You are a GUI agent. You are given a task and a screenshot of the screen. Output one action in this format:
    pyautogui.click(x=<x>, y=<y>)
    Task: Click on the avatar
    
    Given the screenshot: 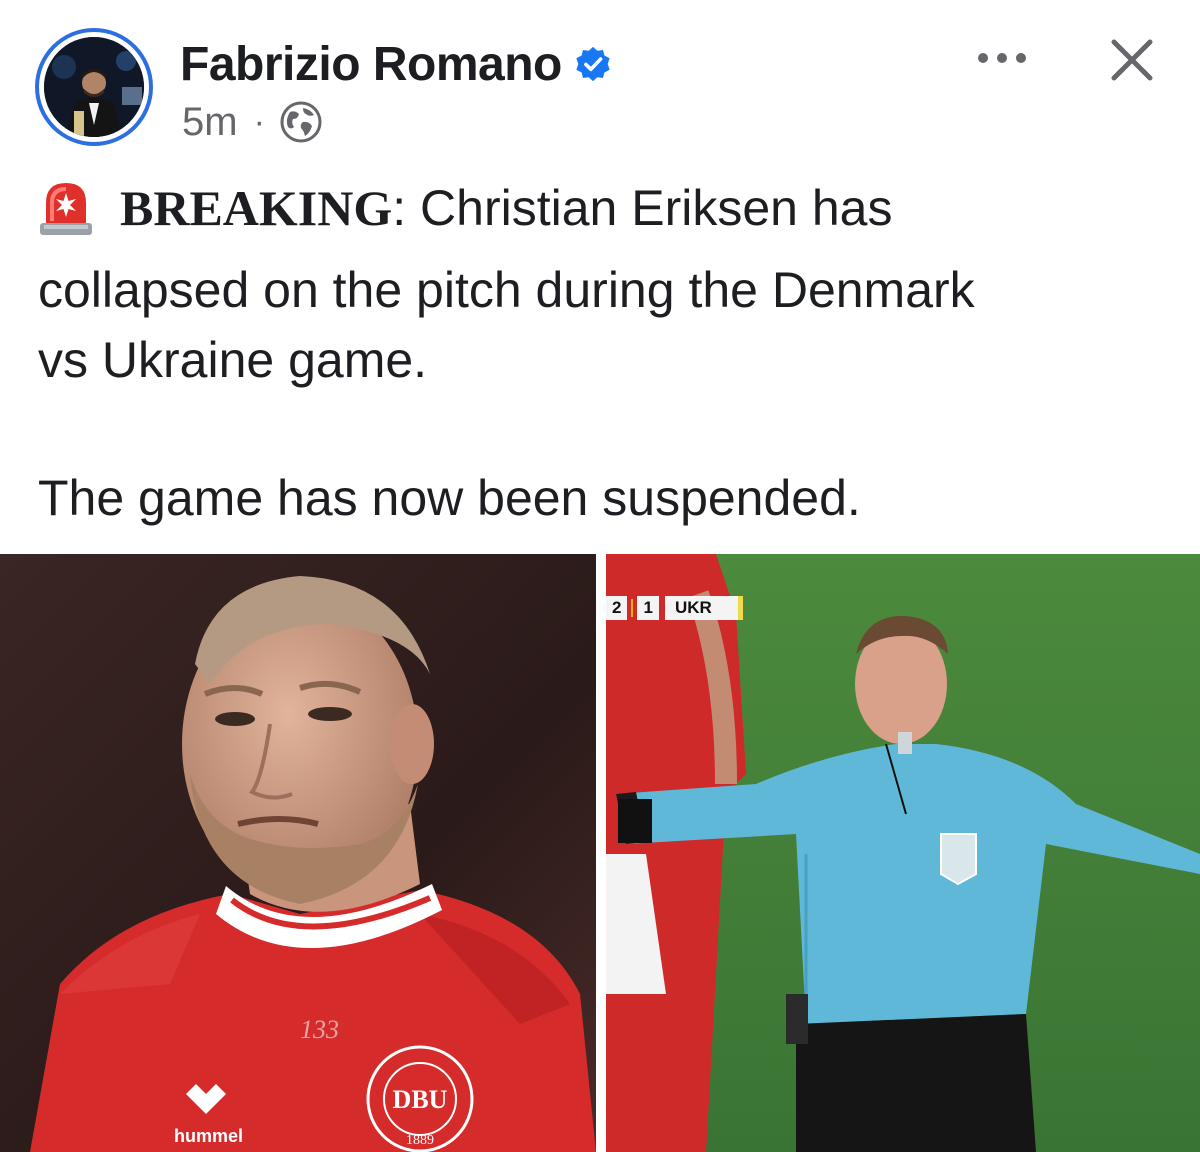 What is the action you would take?
    pyautogui.click(x=94, y=87)
    